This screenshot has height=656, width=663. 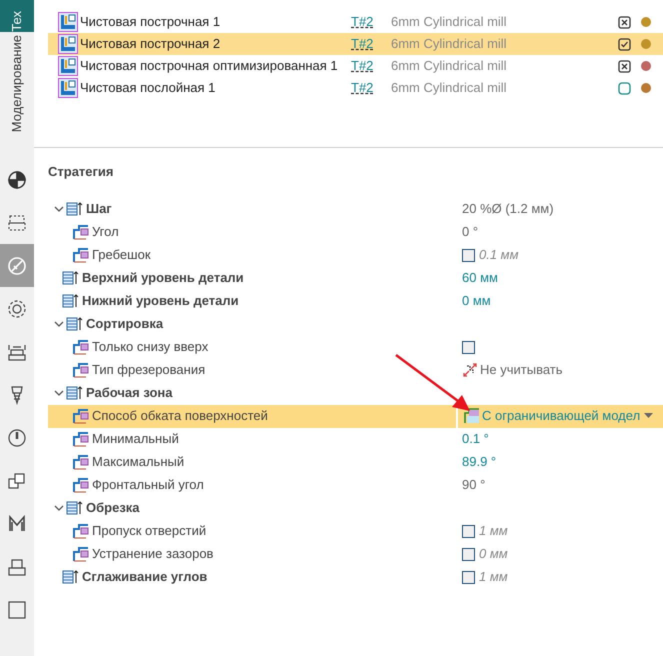 What do you see at coordinates (355, 577) in the screenshot?
I see `parameter-row: Сглаживание углов 1 мм` at bounding box center [355, 577].